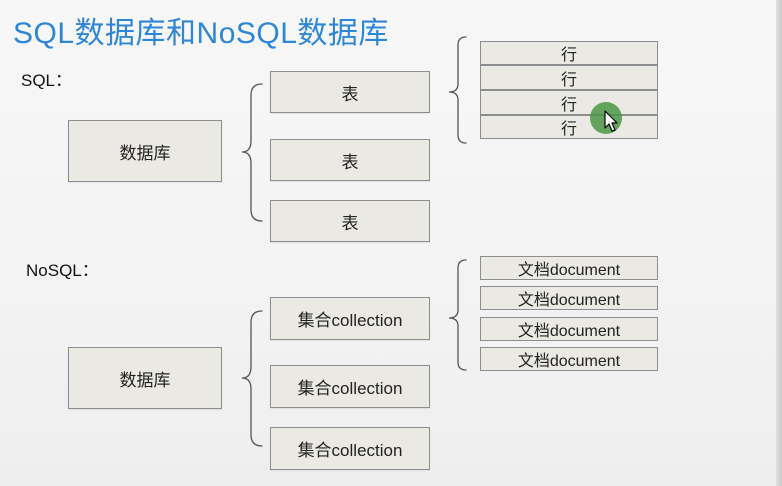 This screenshot has width=782, height=486. Describe the element at coordinates (611, 121) in the screenshot. I see `mouse-pointer-icon` at that location.